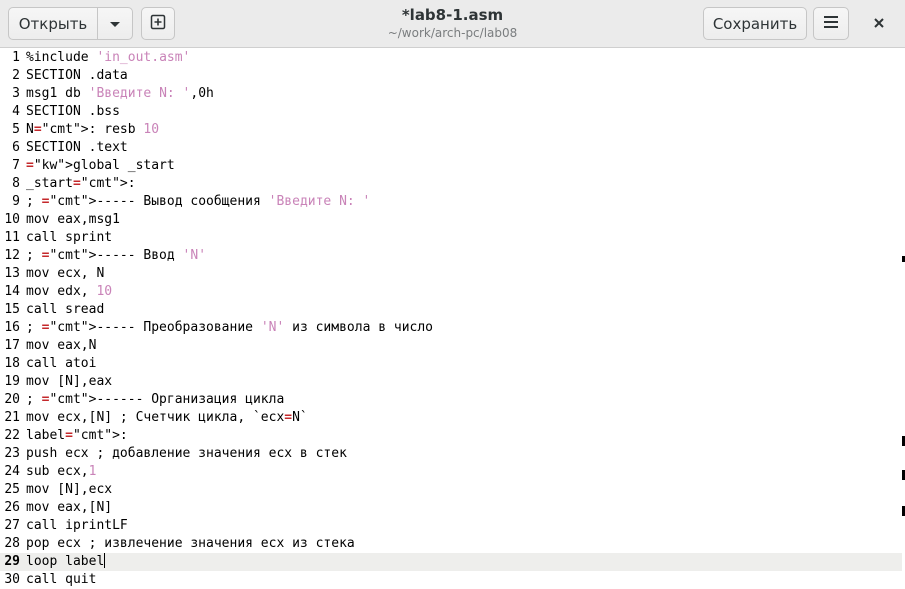  What do you see at coordinates (451, 310) in the screenshot?
I see `code-line: 15 call sread` at bounding box center [451, 310].